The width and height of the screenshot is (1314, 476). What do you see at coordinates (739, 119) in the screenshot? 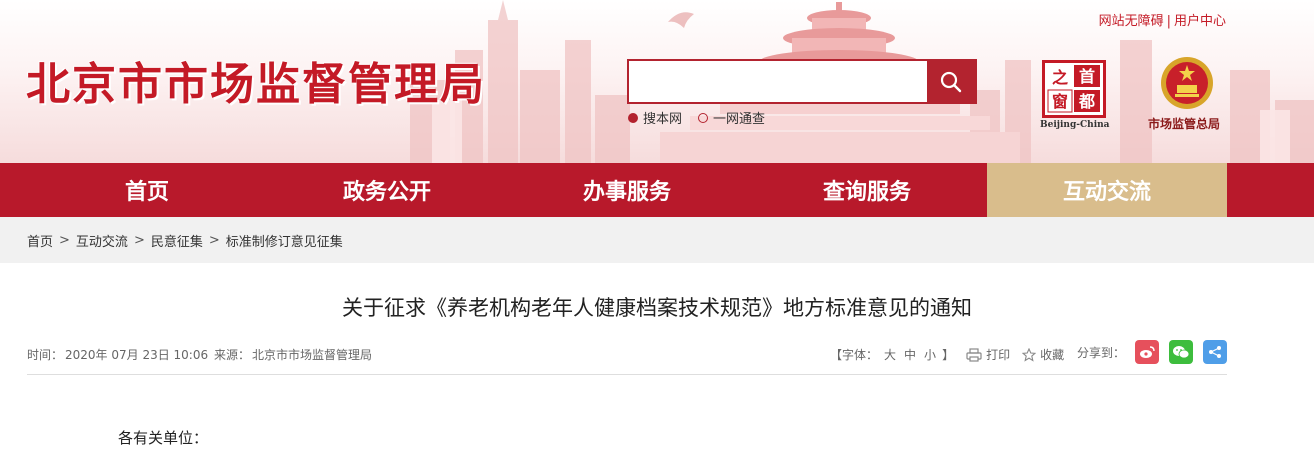
I see `search-scope-unified-label: 一网通查` at bounding box center [739, 119].